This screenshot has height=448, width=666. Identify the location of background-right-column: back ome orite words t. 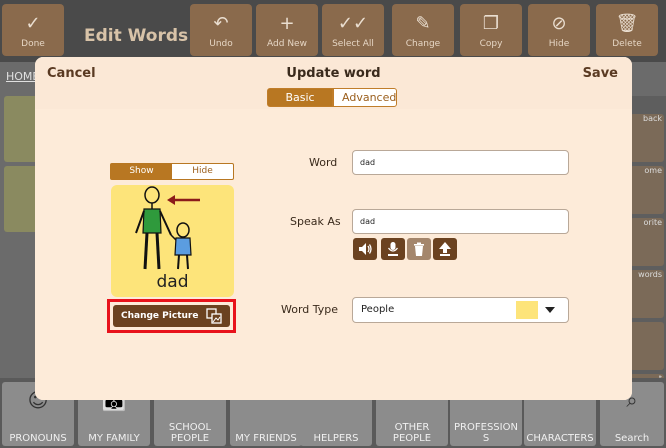
(648, 246).